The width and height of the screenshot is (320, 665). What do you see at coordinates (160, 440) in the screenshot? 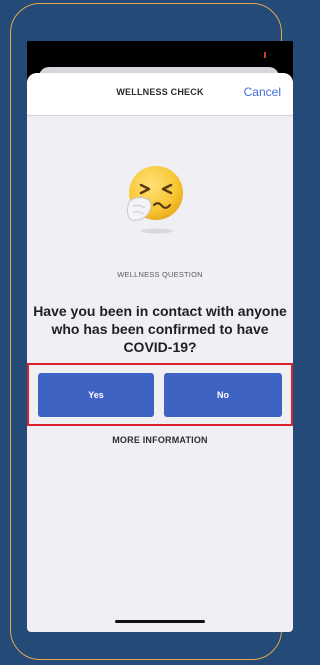
I see `more-information-link: MORE INFORMATION` at bounding box center [160, 440].